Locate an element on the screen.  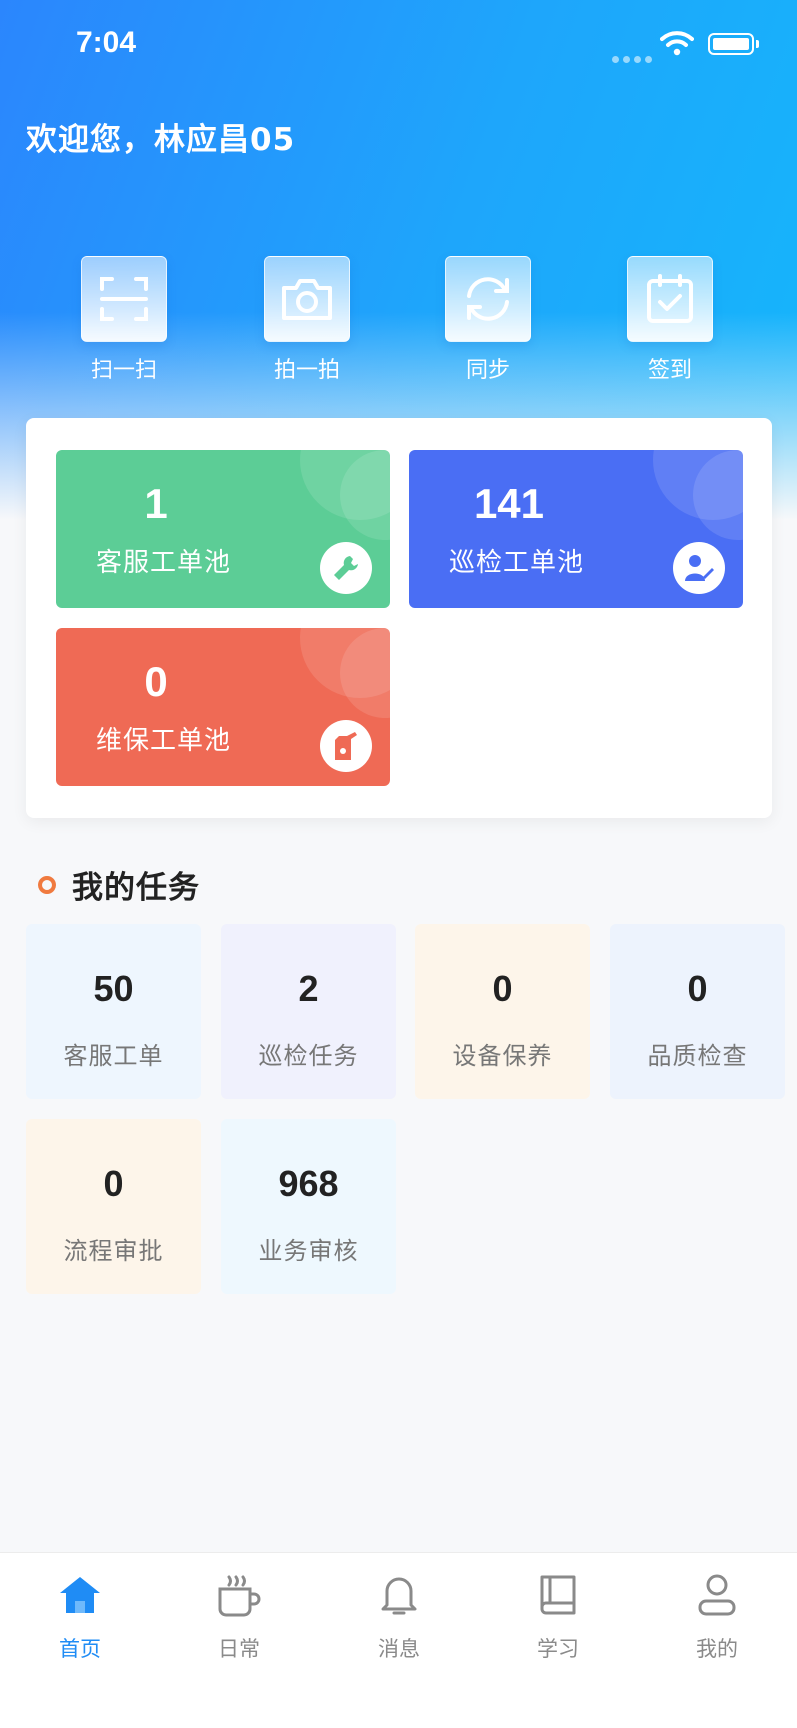
tab-messages: 消息 is located at coordinates (399, 1617).